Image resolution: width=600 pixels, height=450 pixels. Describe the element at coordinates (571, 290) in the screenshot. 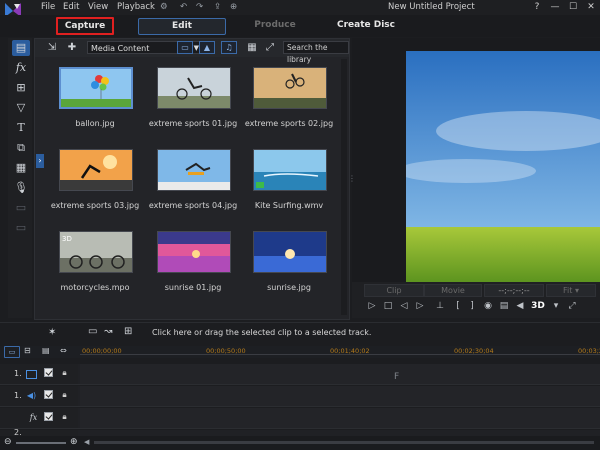

I see `fit-select: Fit ▾` at that location.